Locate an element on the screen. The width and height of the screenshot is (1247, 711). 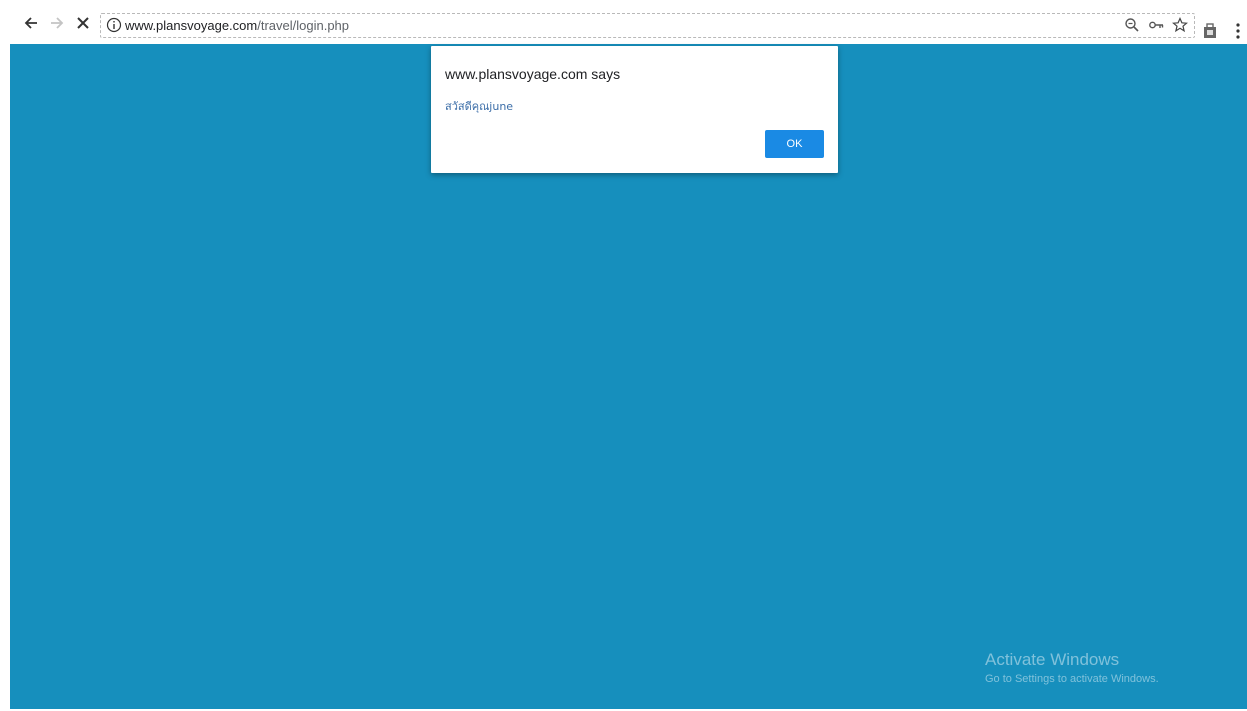
back-button is located at coordinates (31, 23).